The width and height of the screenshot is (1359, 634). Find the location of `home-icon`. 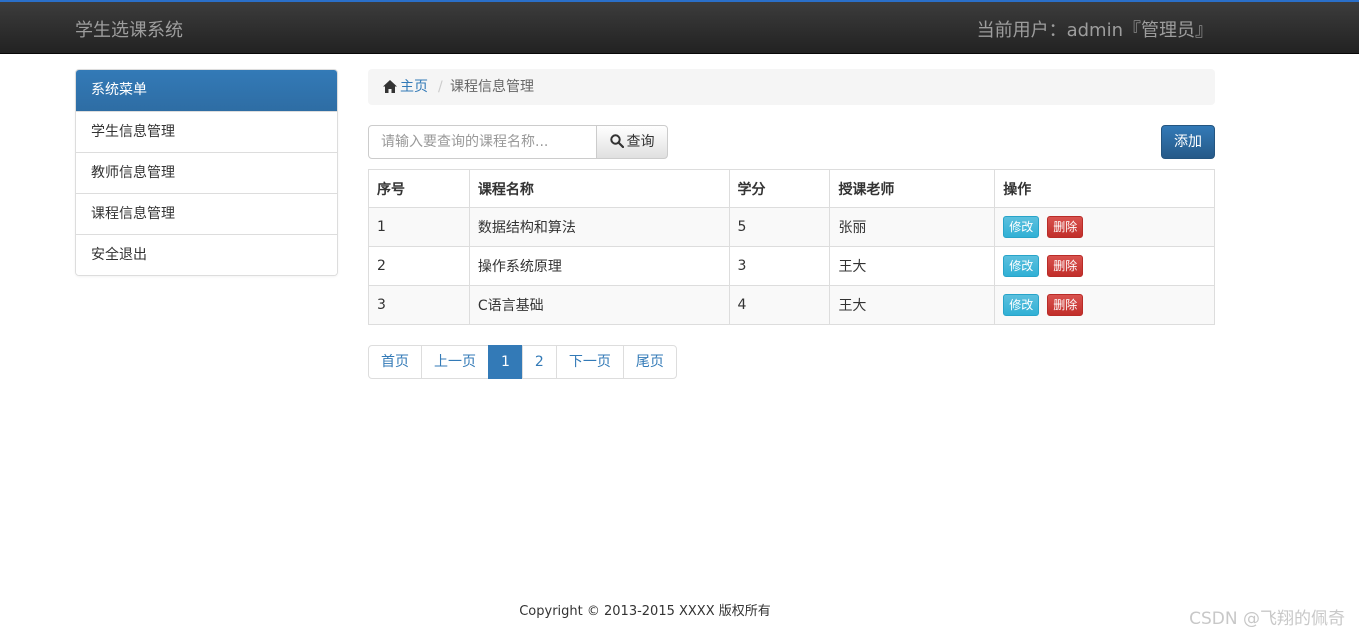

home-icon is located at coordinates (390, 86).